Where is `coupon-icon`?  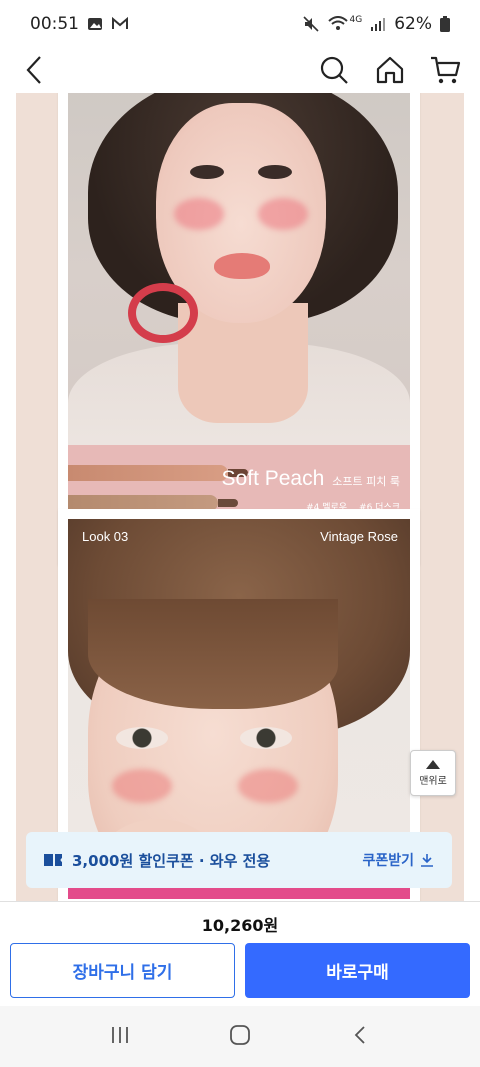
coupon-icon is located at coordinates (53, 860).